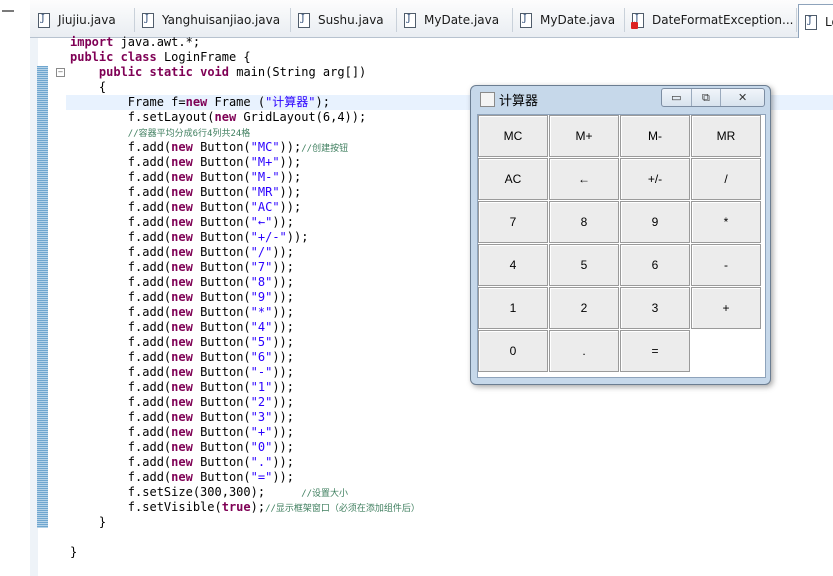 Image resolution: width=833 pixels, height=576 pixels. What do you see at coordinates (135, 42) in the screenshot?
I see `code-line: import java.awt.*;` at bounding box center [135, 42].